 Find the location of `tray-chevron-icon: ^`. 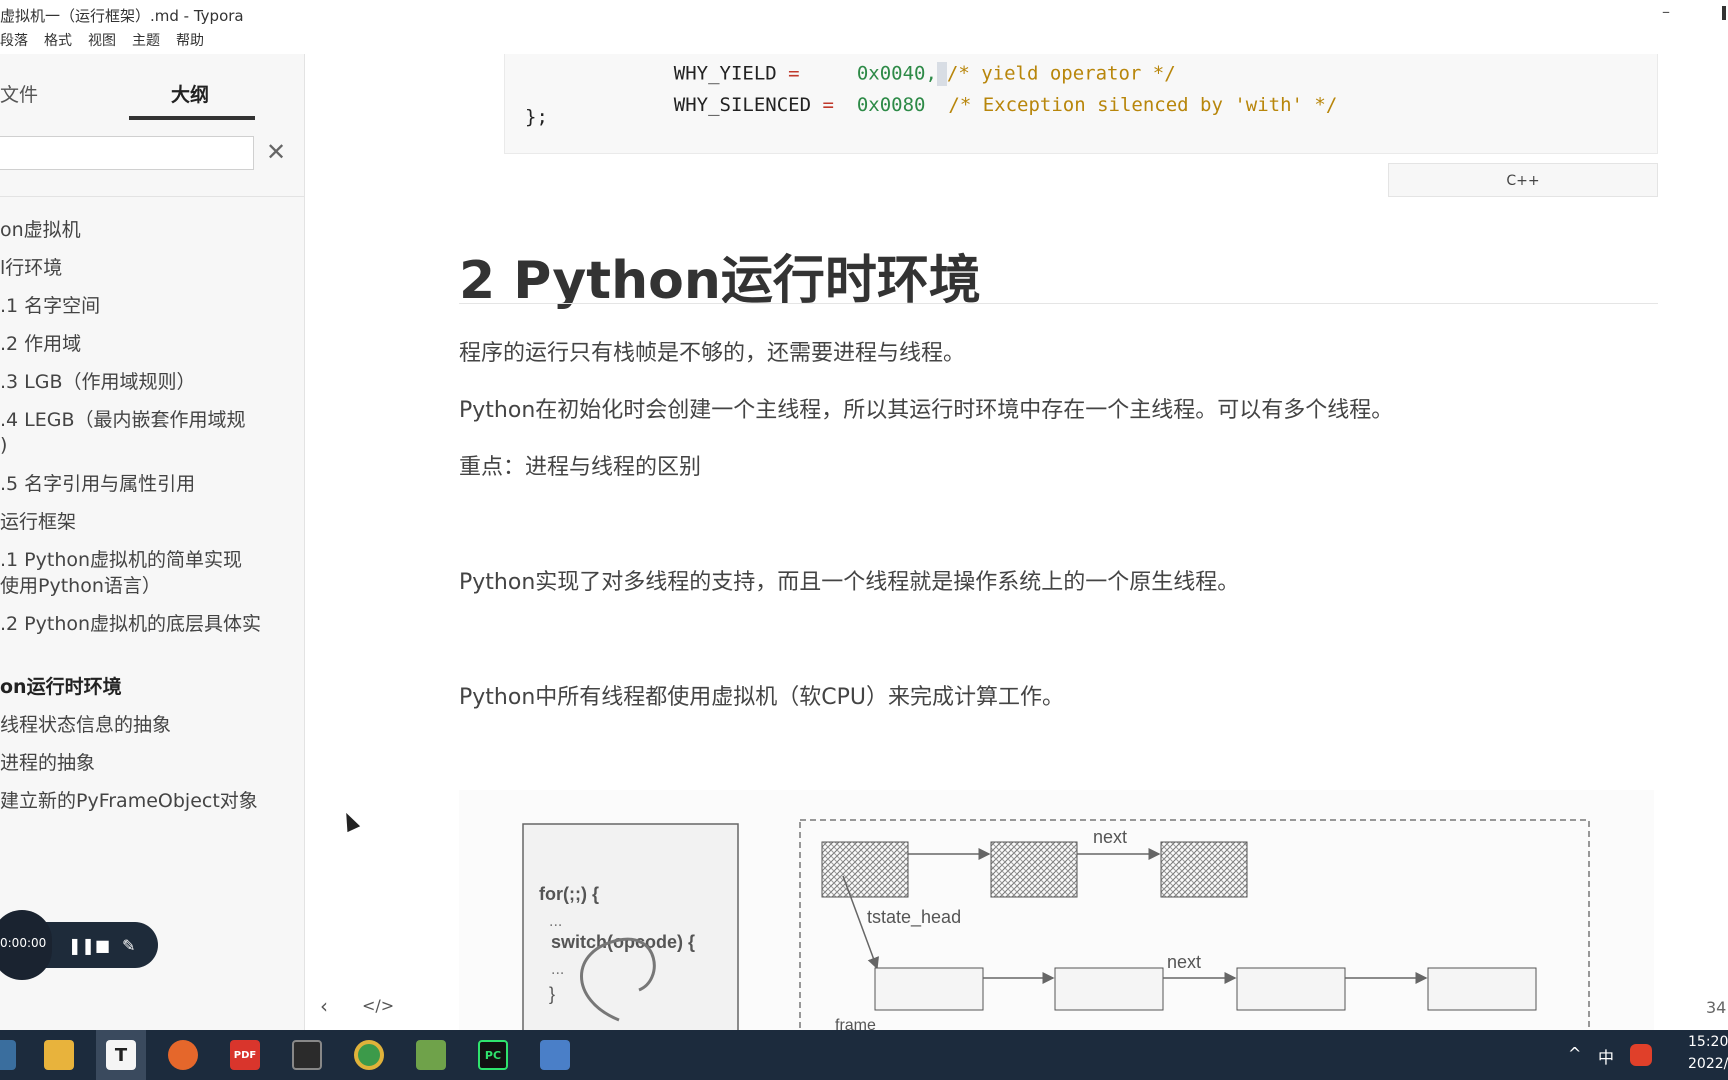

tray-chevron-icon: ^ is located at coordinates (1574, 1053).